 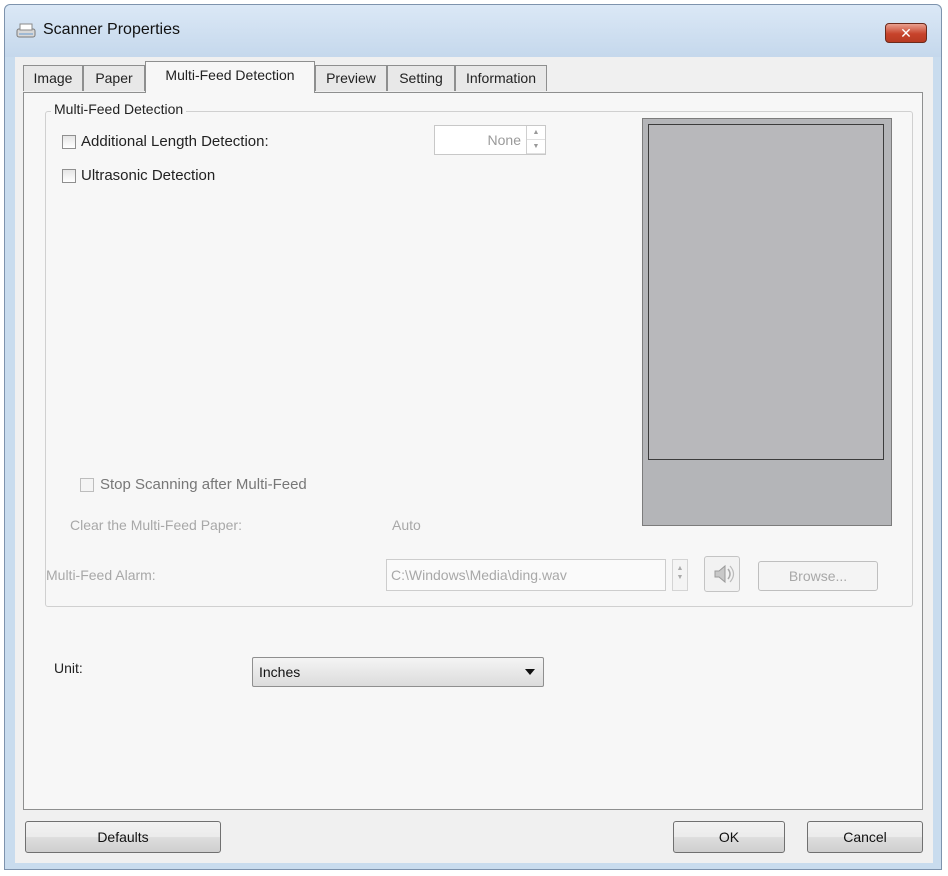 What do you see at coordinates (119, 109) in the screenshot?
I see `group-title: Multi-Feed Detection` at bounding box center [119, 109].